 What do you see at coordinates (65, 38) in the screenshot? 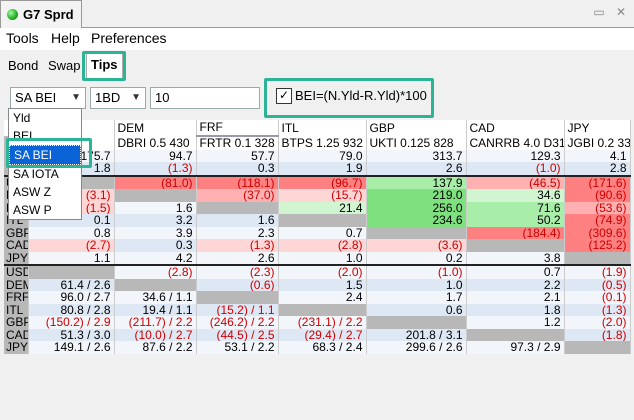
I see `menu-help: Help` at bounding box center [65, 38].